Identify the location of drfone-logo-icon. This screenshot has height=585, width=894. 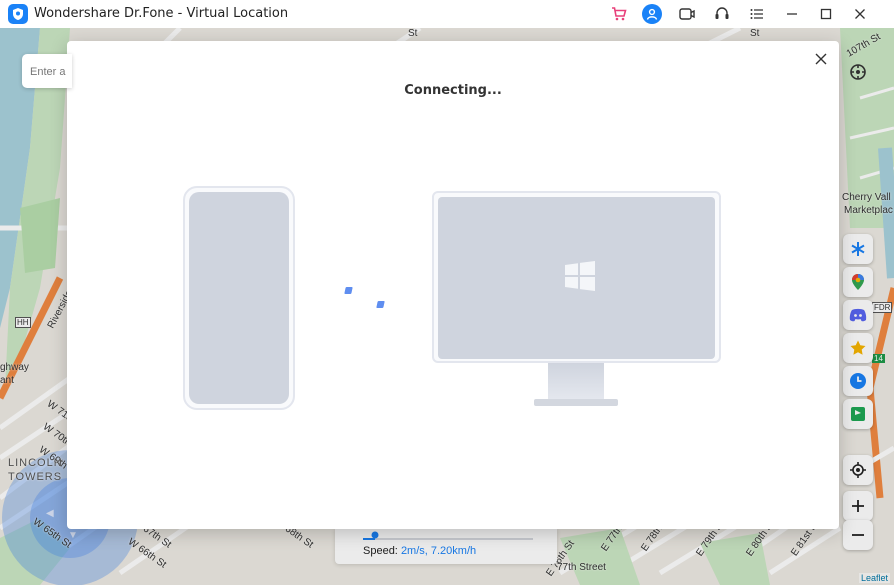
(18, 14).